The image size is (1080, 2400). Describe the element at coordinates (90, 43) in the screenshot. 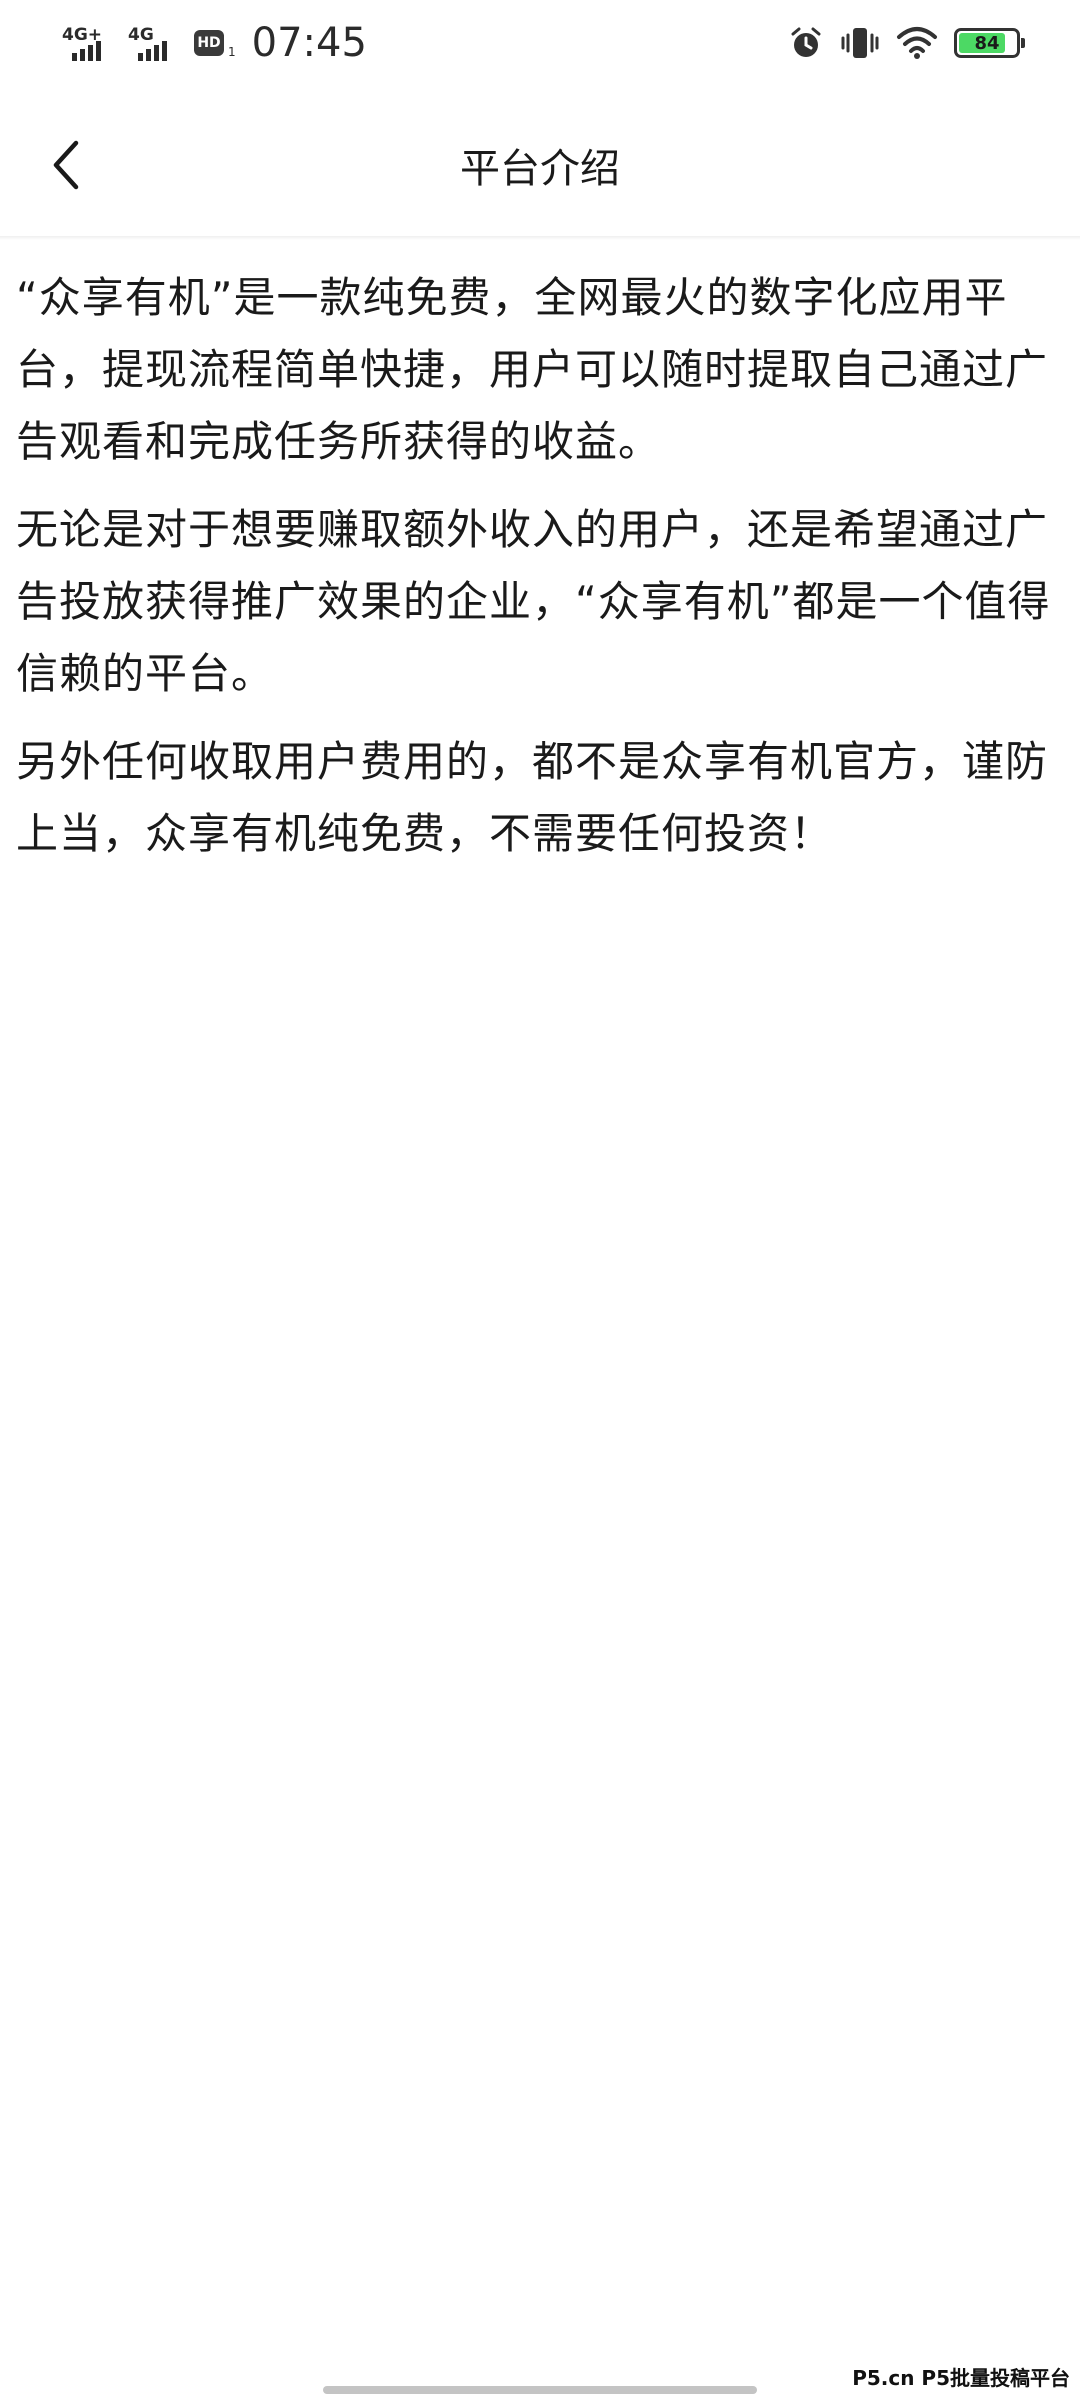

I see `signal-4g-plus-icon: 4G+` at that location.